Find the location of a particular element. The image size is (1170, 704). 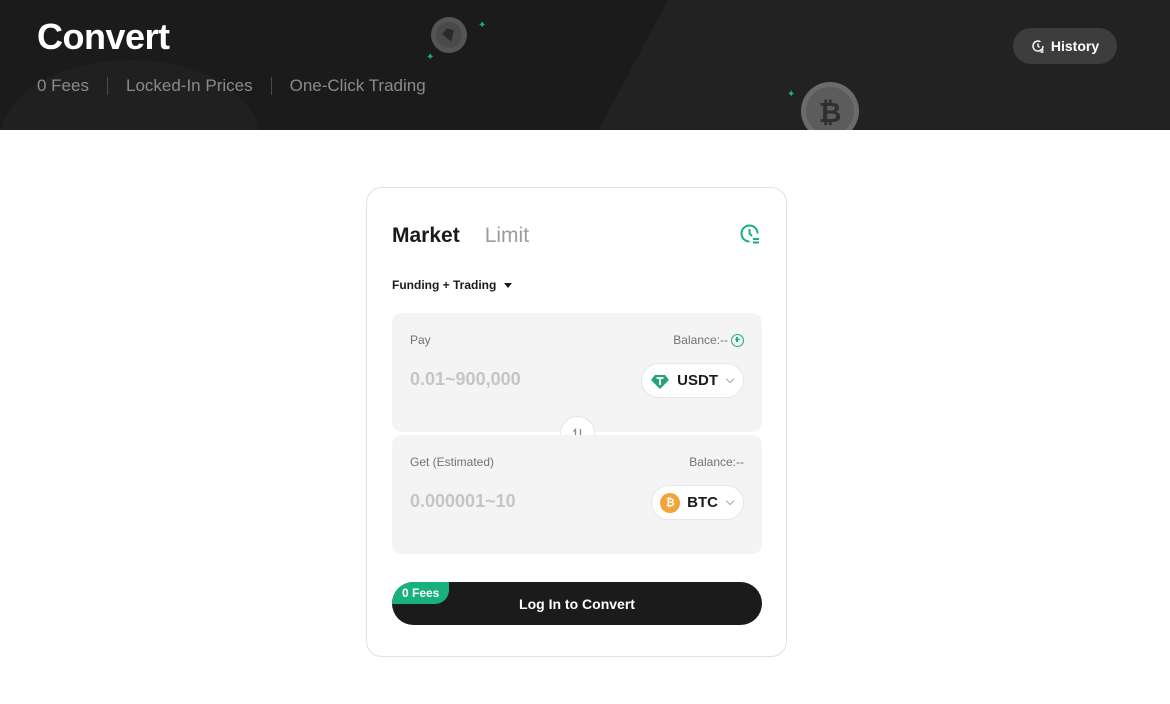

get-label: Get (Estimated) is located at coordinates (452, 462).